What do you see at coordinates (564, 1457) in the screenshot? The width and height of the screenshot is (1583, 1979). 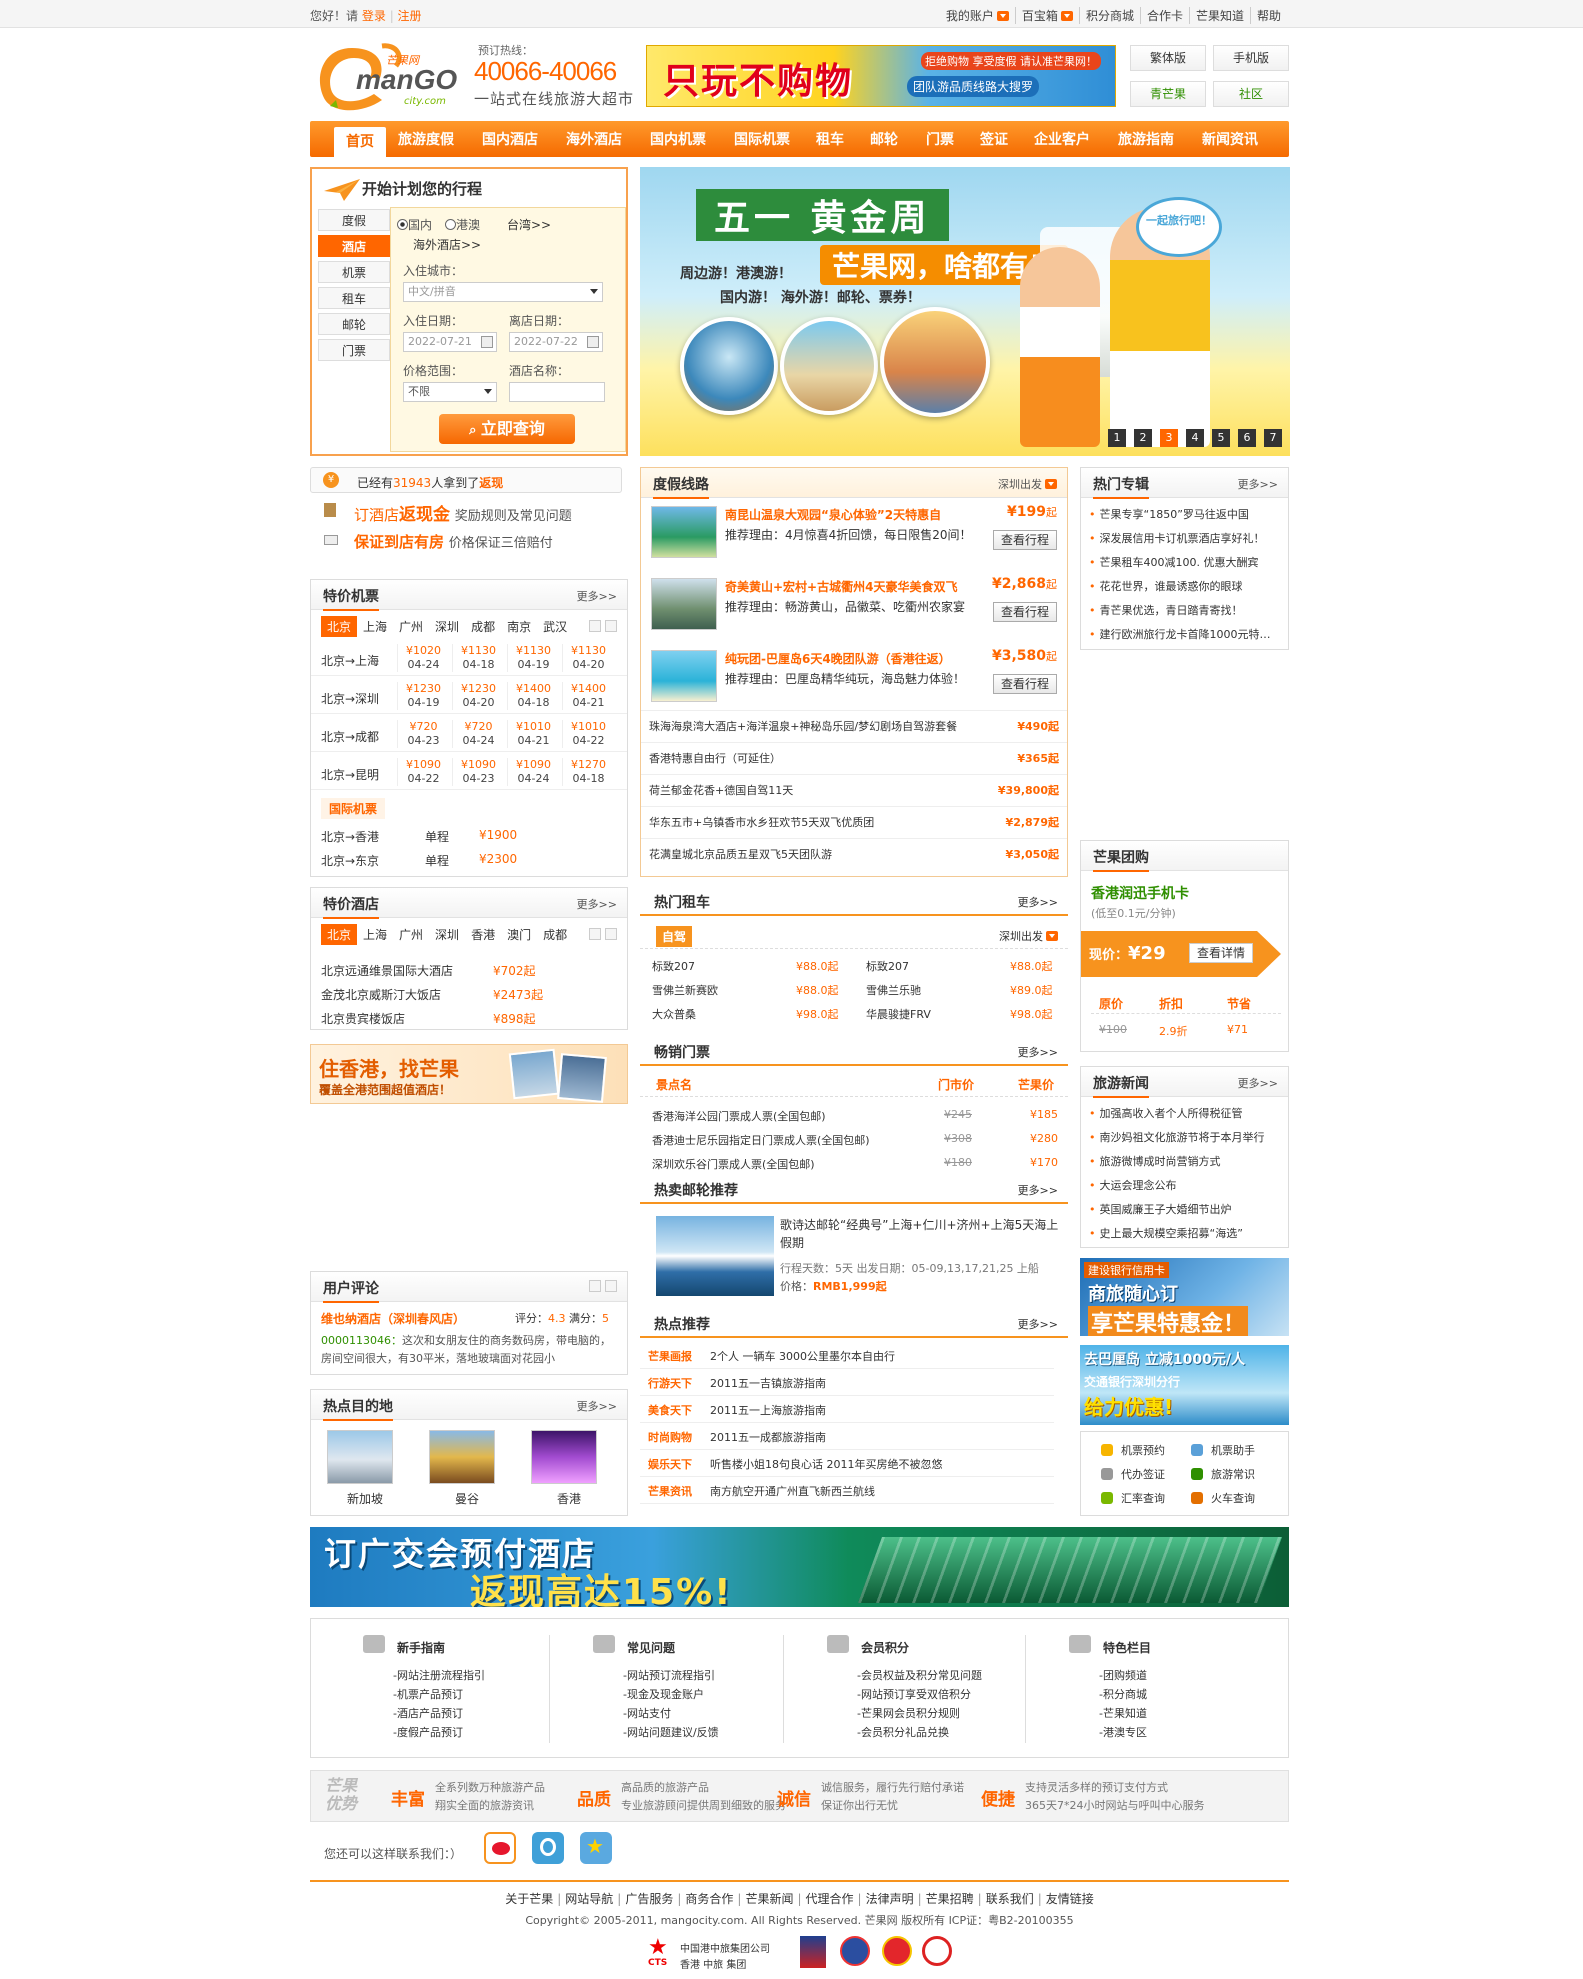 I see `hongkong-photo` at bounding box center [564, 1457].